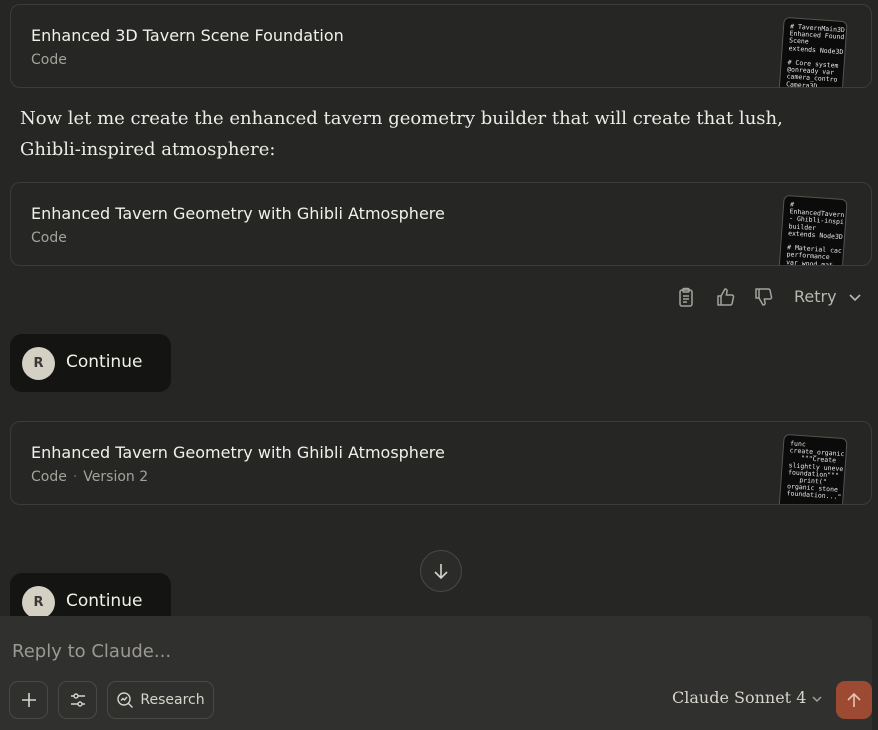 Image resolution: width=878 pixels, height=730 pixels. I want to click on artifact-title: Enhanced 3D Tavern Scene Foundation, so click(187, 35).